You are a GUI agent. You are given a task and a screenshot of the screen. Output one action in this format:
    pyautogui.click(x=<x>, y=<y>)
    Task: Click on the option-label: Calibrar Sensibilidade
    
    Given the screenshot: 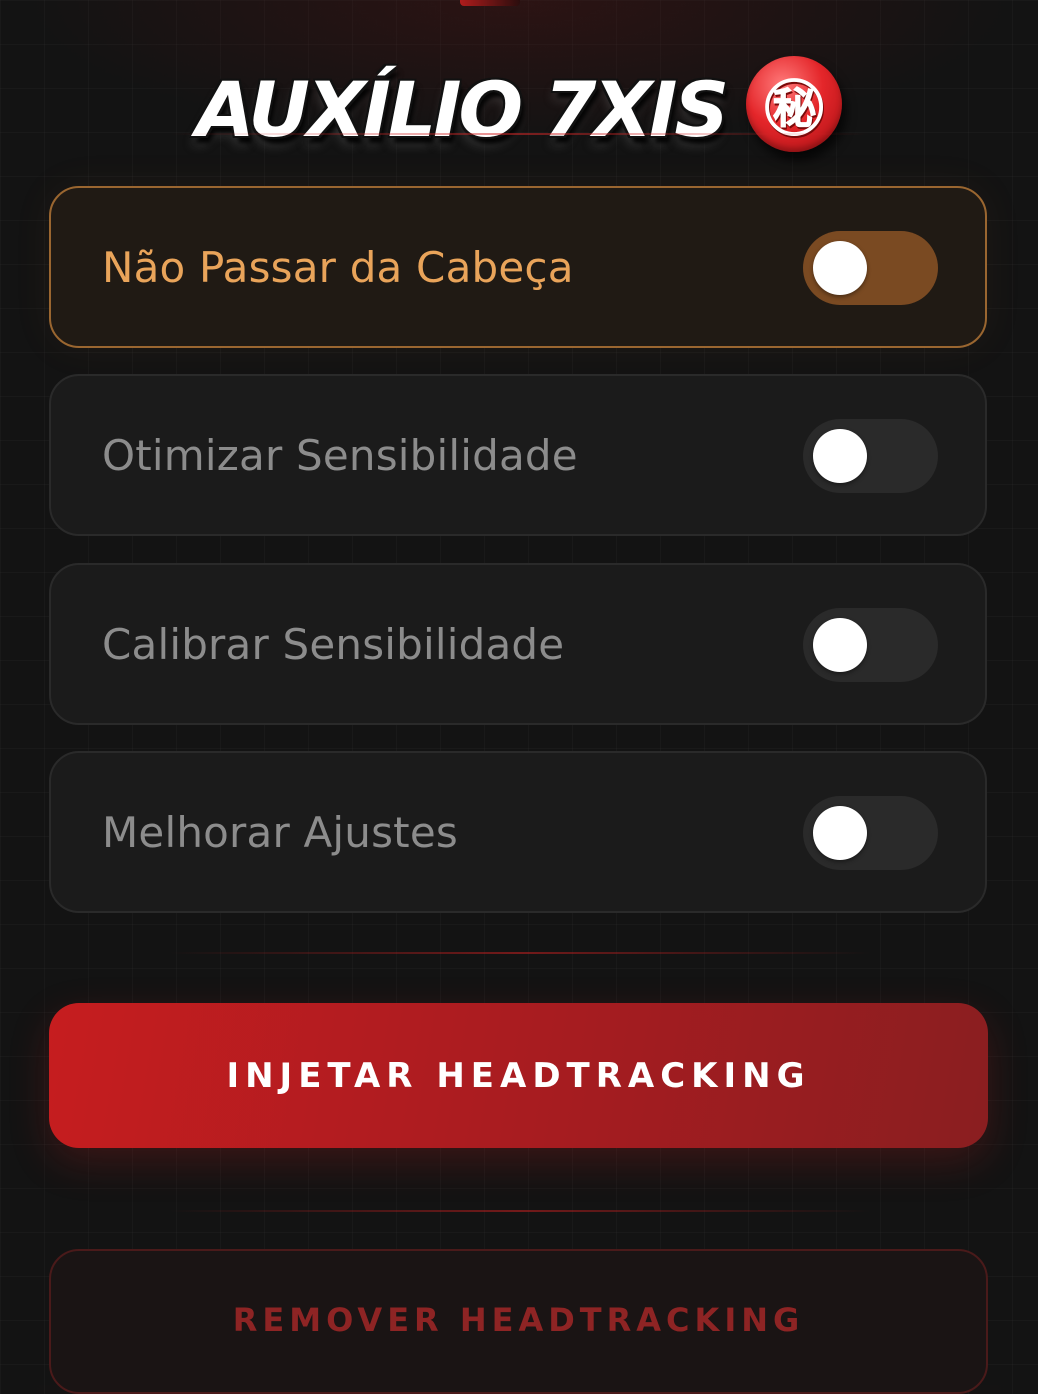 What is the action you would take?
    pyautogui.click(x=333, y=644)
    